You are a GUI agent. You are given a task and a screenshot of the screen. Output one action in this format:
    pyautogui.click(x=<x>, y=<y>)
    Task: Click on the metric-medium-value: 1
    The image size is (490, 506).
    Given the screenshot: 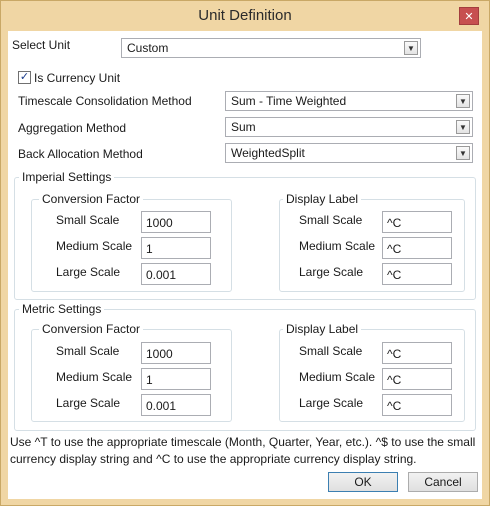 What is the action you would take?
    pyautogui.click(x=149, y=380)
    